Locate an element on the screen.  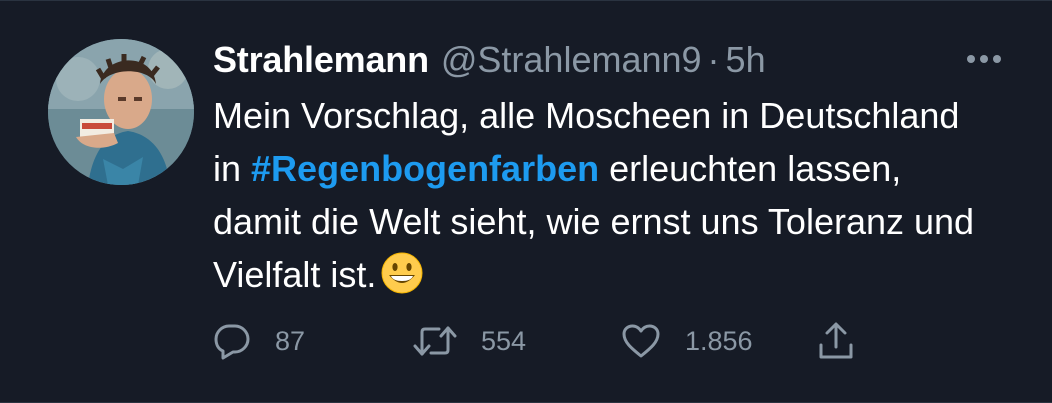
retweet-count: 554 is located at coordinates (504, 340).